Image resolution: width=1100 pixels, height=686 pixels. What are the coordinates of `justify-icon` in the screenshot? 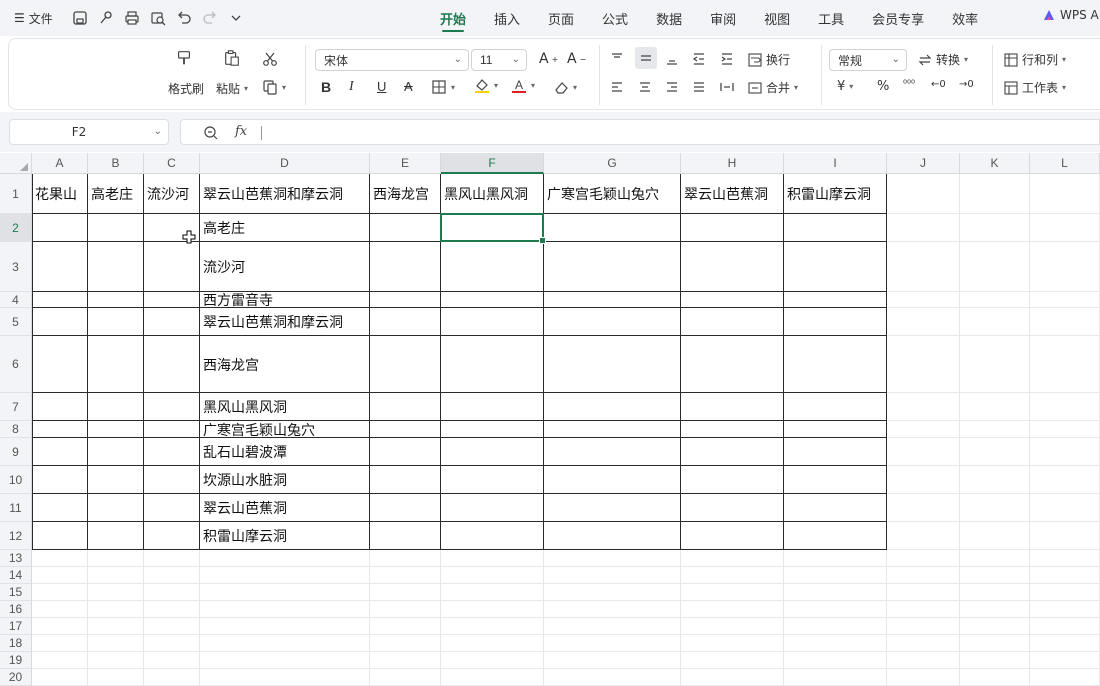 It's located at (699, 87).